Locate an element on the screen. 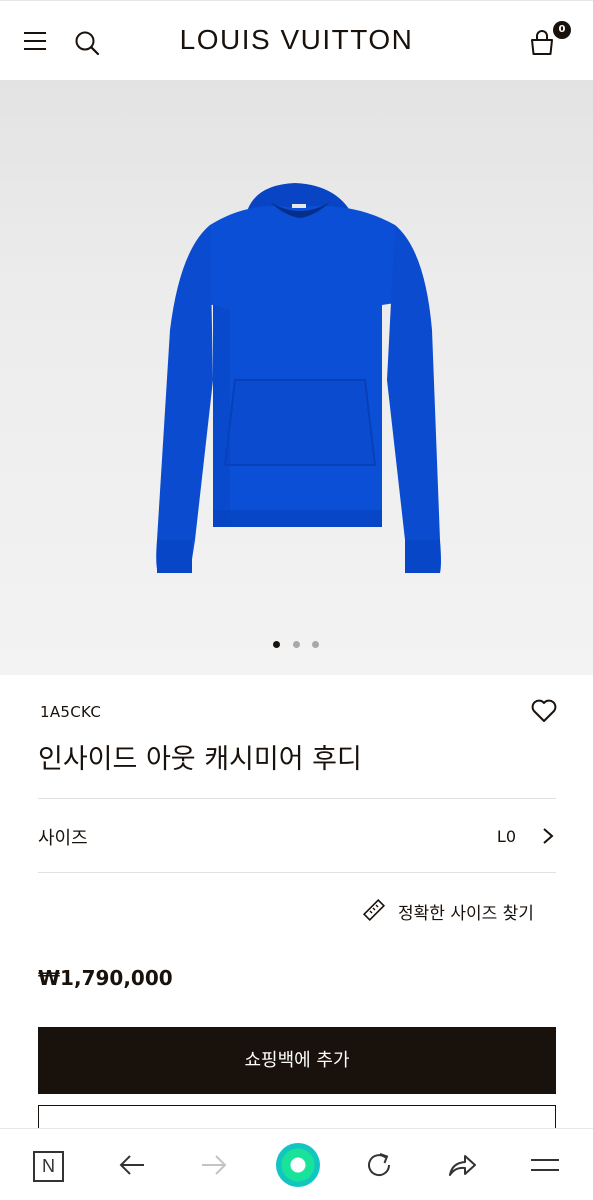  bag-count-badge: 0 is located at coordinates (562, 30).